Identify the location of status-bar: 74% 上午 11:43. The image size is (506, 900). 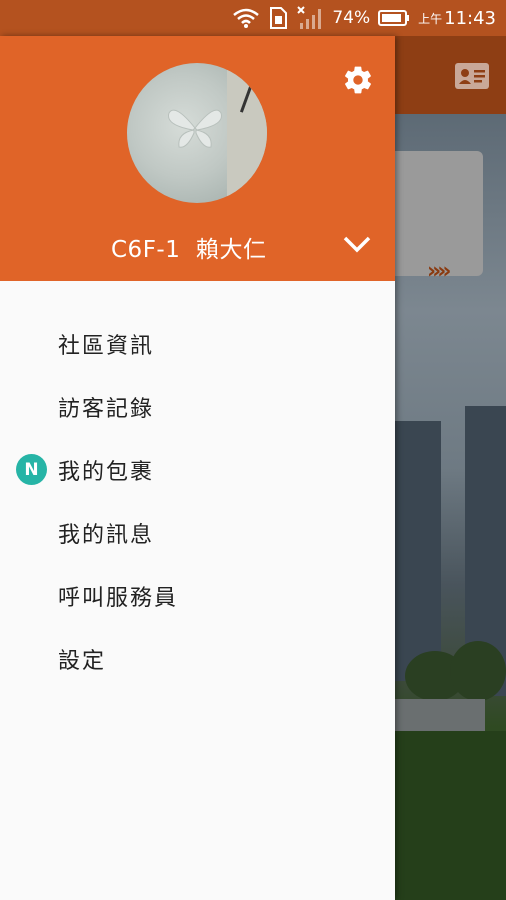
(253, 18).